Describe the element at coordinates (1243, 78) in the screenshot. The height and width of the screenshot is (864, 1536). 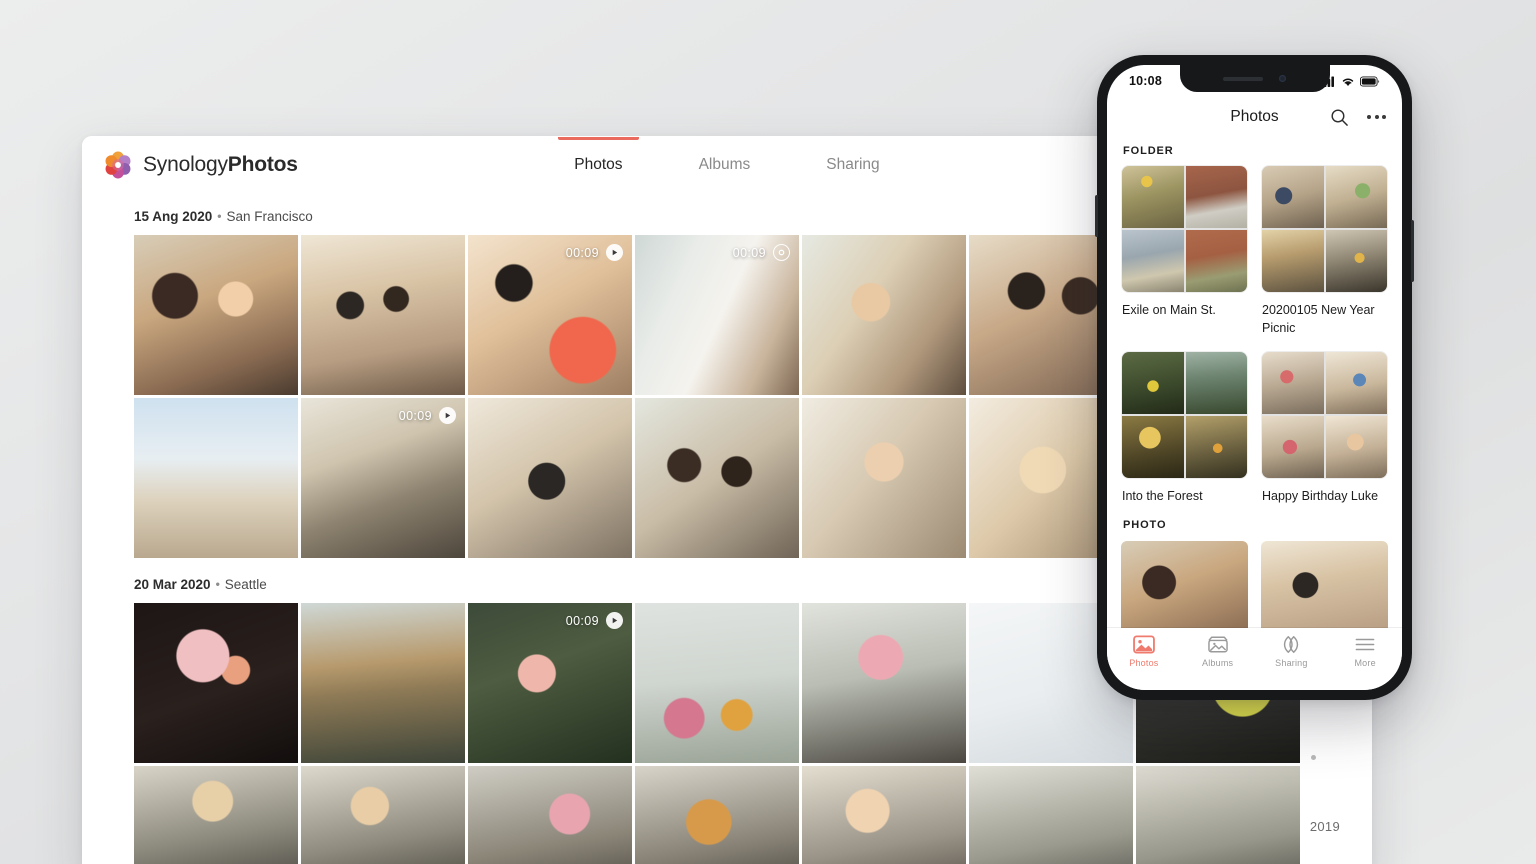
I see `earpiece-speaker-icon` at that location.